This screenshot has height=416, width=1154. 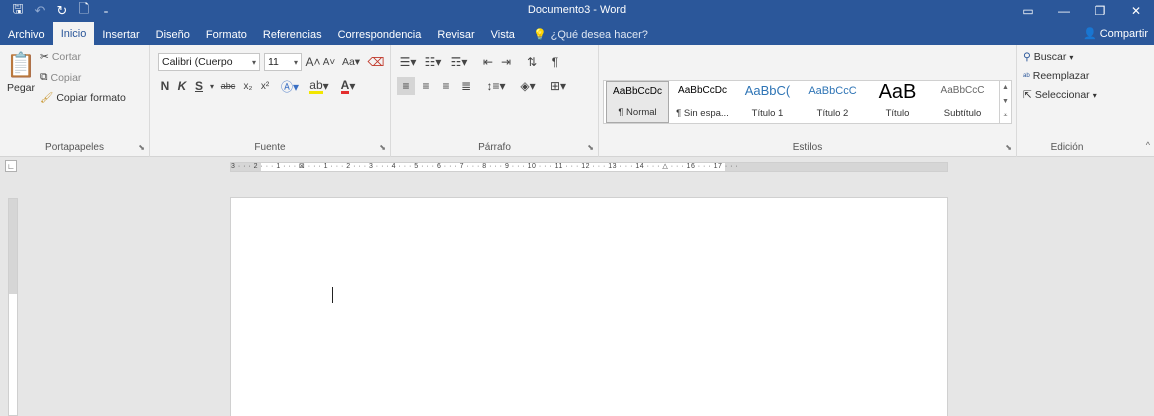 I want to click on numbering-icon: ☷▾, so click(x=433, y=62).